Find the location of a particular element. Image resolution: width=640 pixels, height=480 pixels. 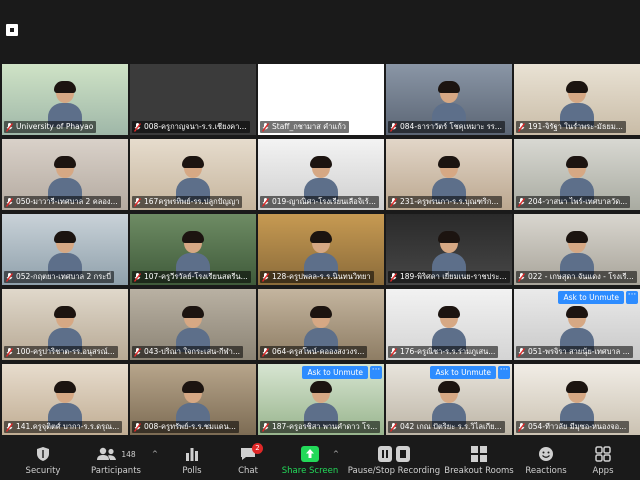

participant-tile: University of Phayao is located at coordinates (65, 99).